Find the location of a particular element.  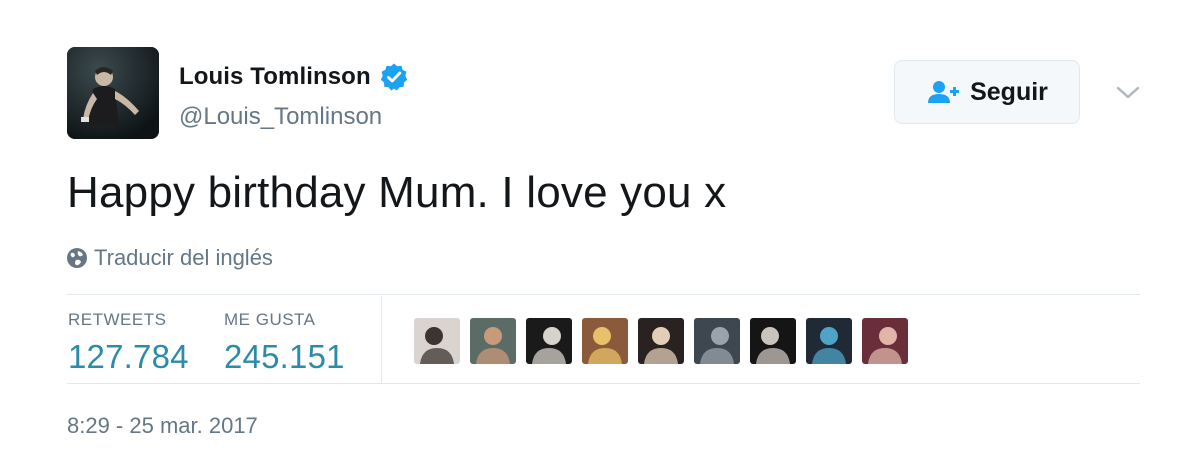

user-name-row: Louis Tomlinson is located at coordinates (294, 77).